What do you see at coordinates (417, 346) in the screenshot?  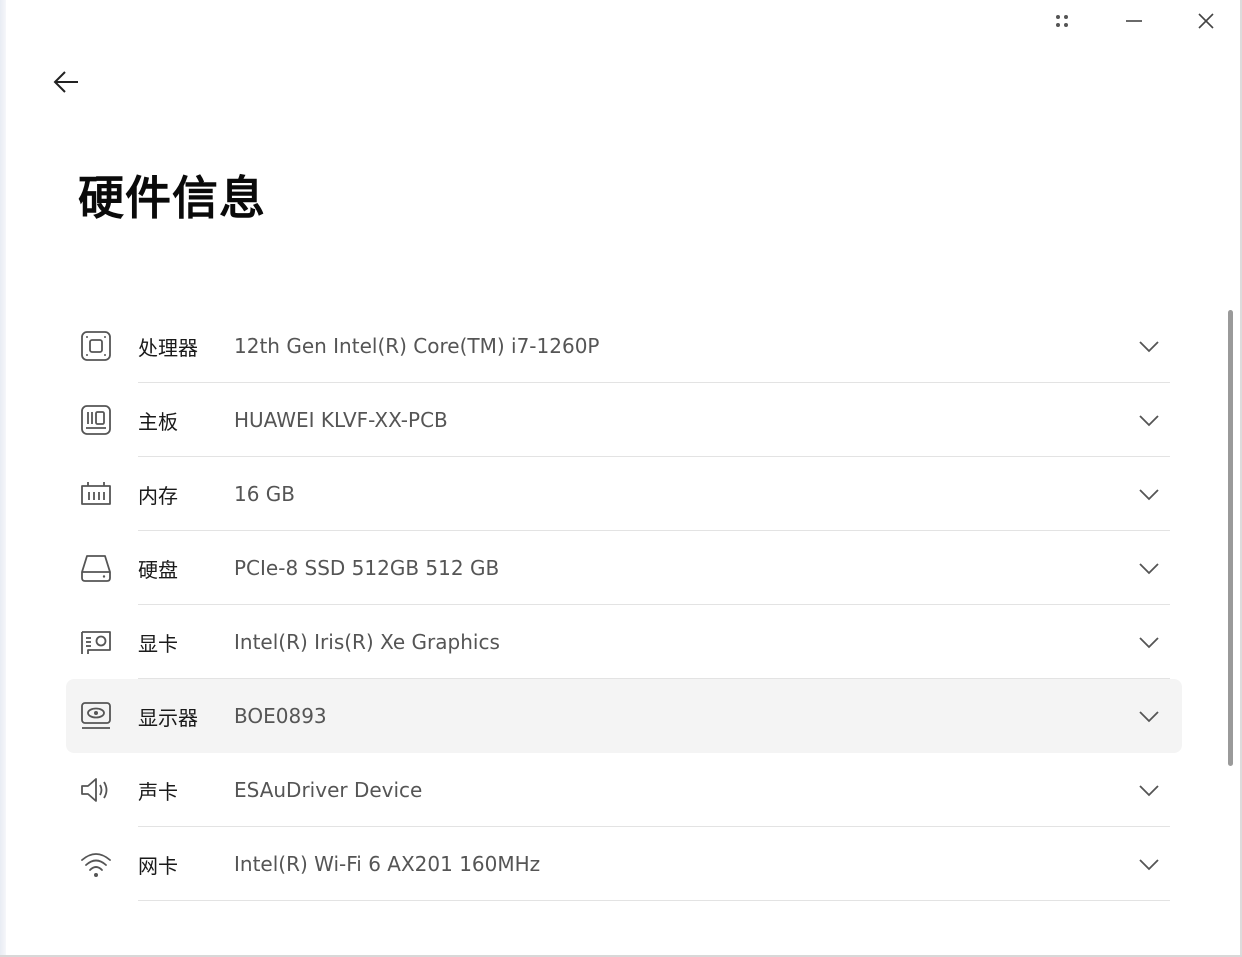 I see `hardware-value: 12th Gen Intel(R) Core(TM) i7-1260P` at bounding box center [417, 346].